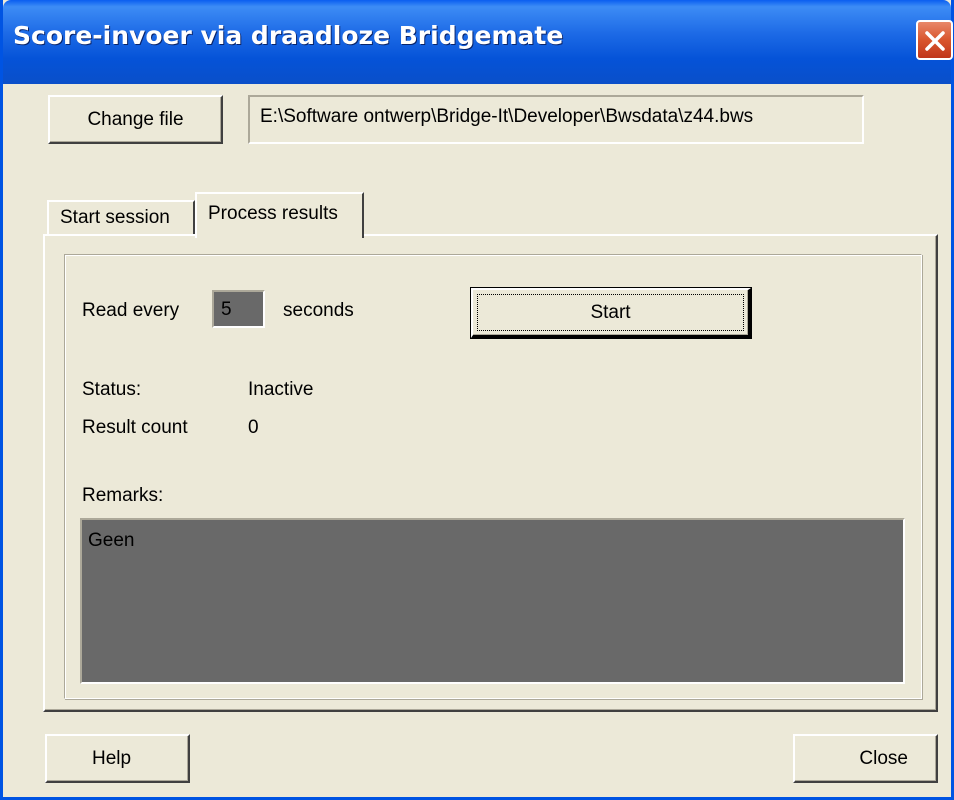  I want to click on change-file-button: Change file, so click(135, 119).